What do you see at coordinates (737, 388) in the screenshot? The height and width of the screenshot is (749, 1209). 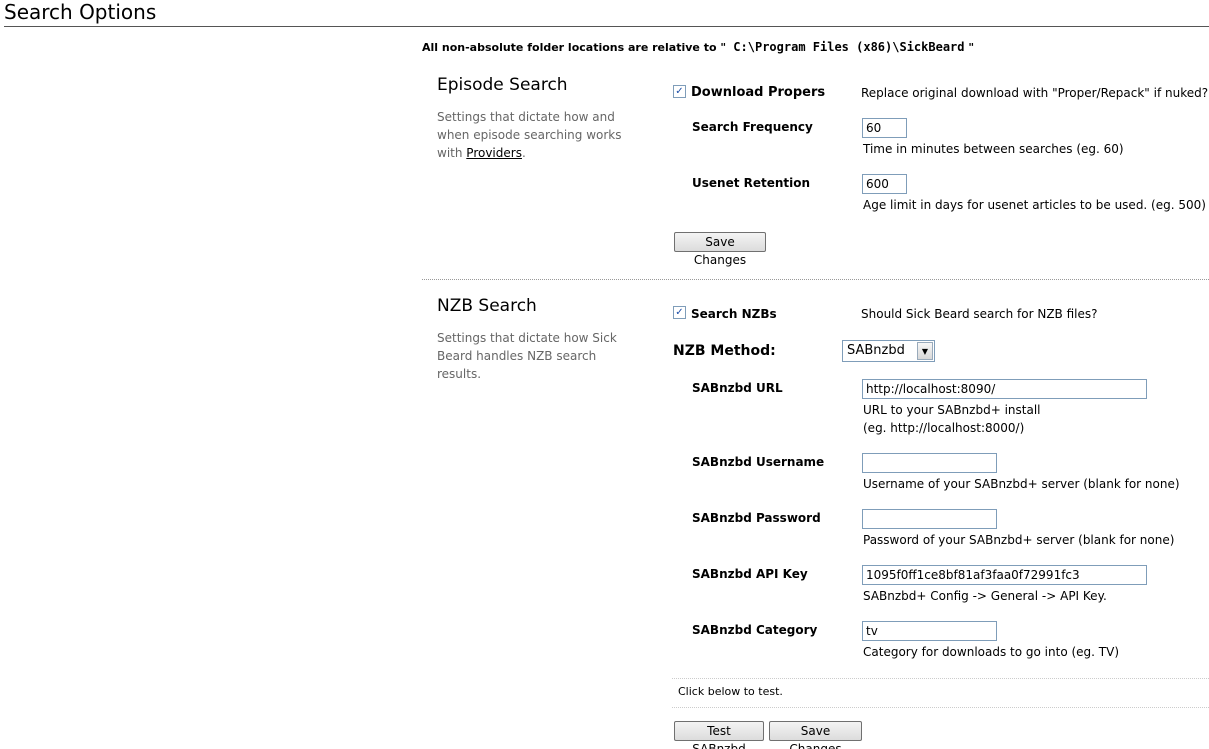 I see `sab-url-label: SABnzbd URL` at bounding box center [737, 388].